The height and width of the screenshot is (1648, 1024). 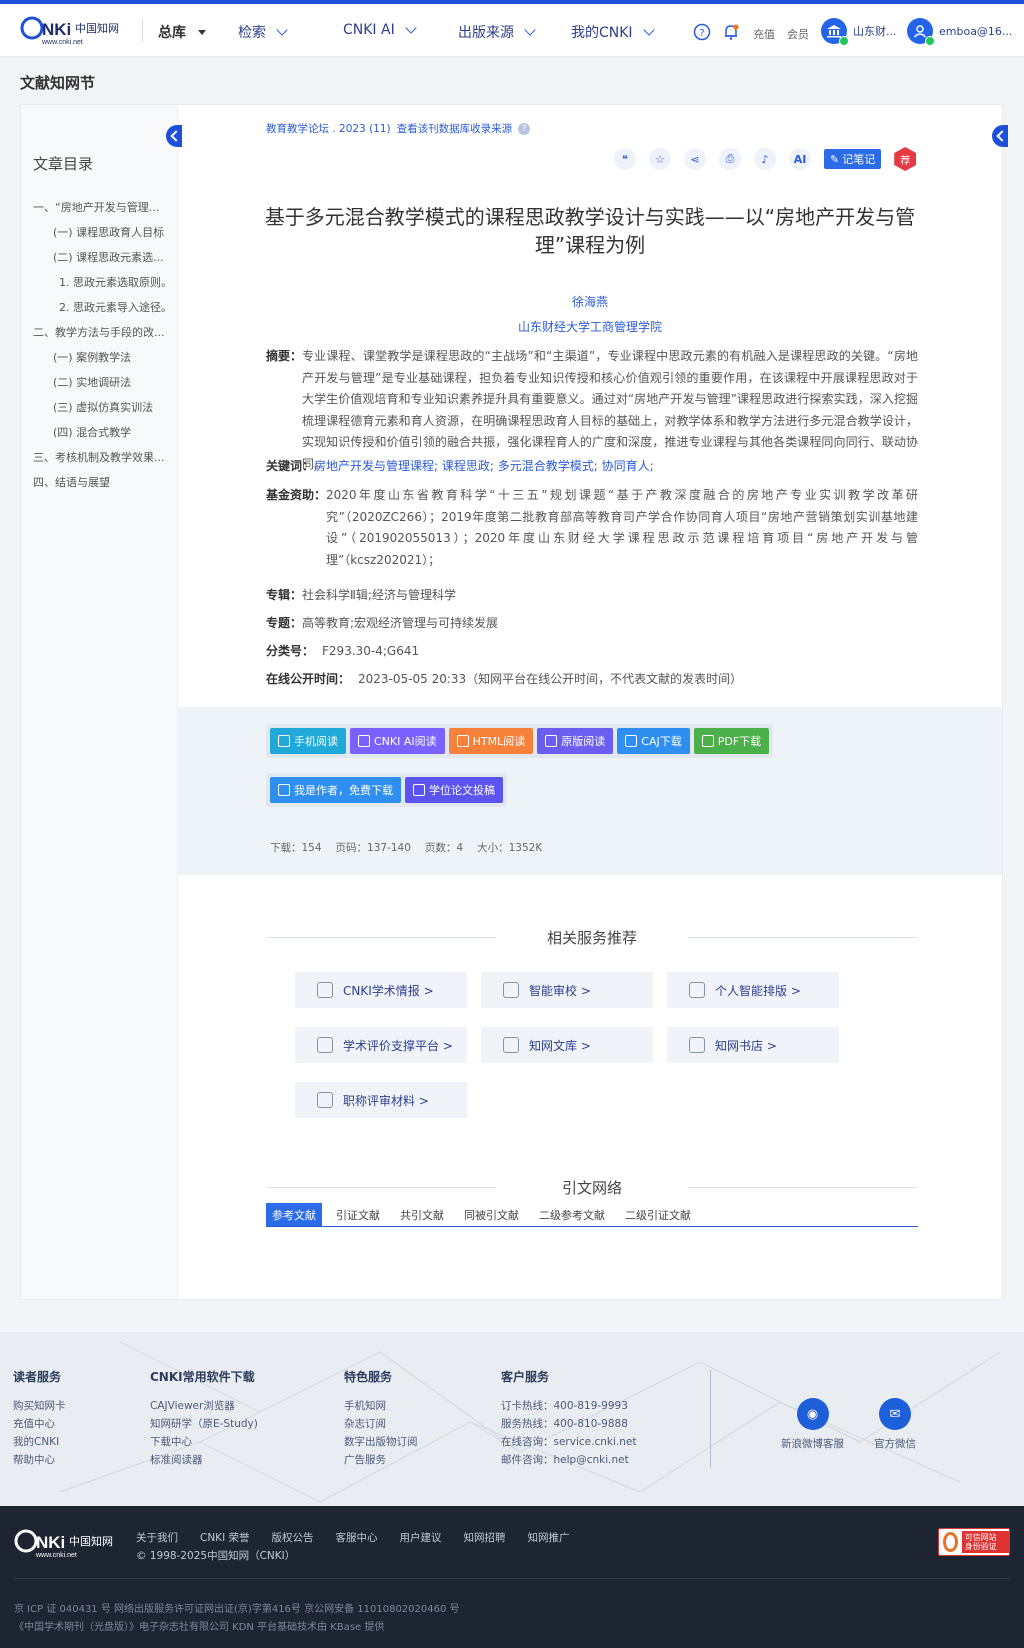 I want to click on footer-col-heading: 特色服务, so click(x=368, y=1377).